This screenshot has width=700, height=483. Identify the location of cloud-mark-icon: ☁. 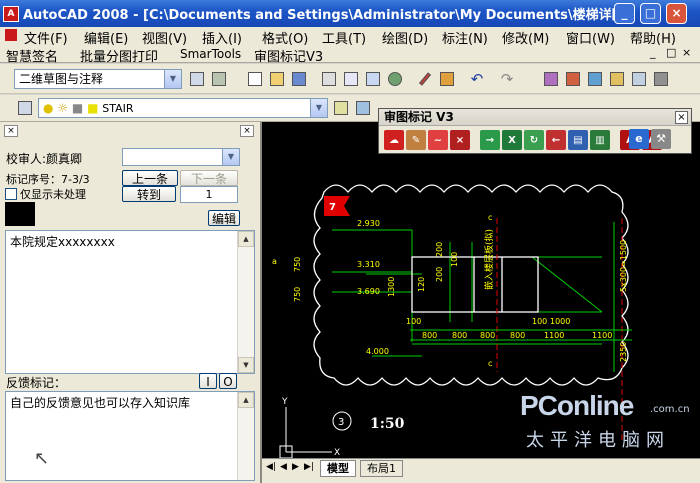
(394, 140).